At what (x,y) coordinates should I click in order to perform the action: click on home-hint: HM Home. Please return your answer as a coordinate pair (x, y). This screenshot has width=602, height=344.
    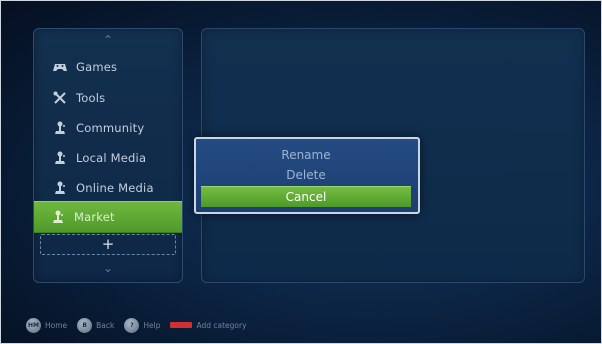
    Looking at the image, I should click on (47, 325).